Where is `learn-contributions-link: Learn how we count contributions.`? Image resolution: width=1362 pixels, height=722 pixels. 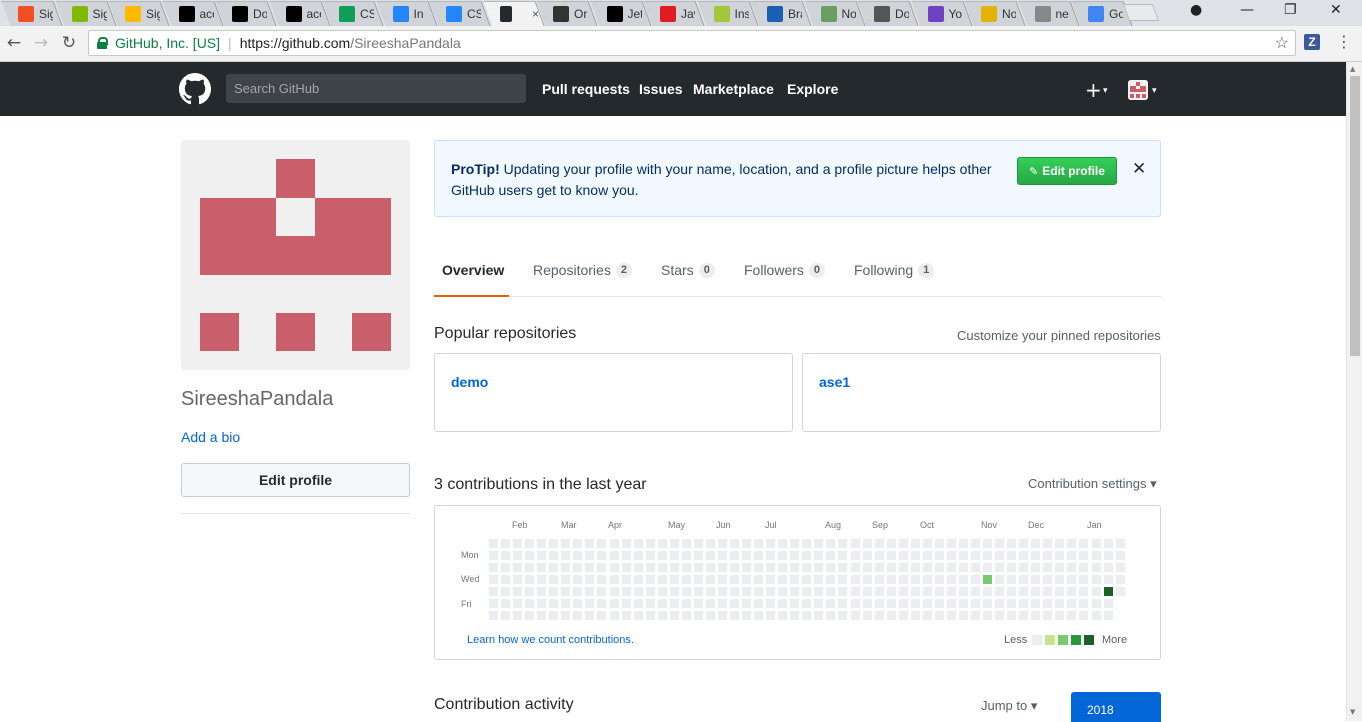 learn-contributions-link: Learn how we count contributions. is located at coordinates (550, 640).